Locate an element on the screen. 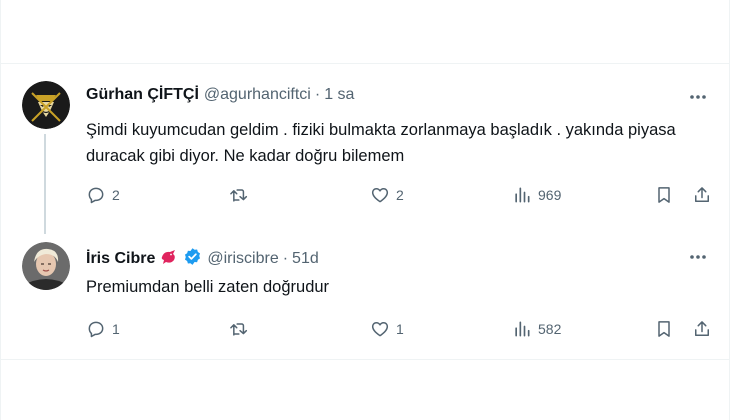 This screenshot has height=420, width=730. user-handle: @iriscibre is located at coordinates (242, 259).